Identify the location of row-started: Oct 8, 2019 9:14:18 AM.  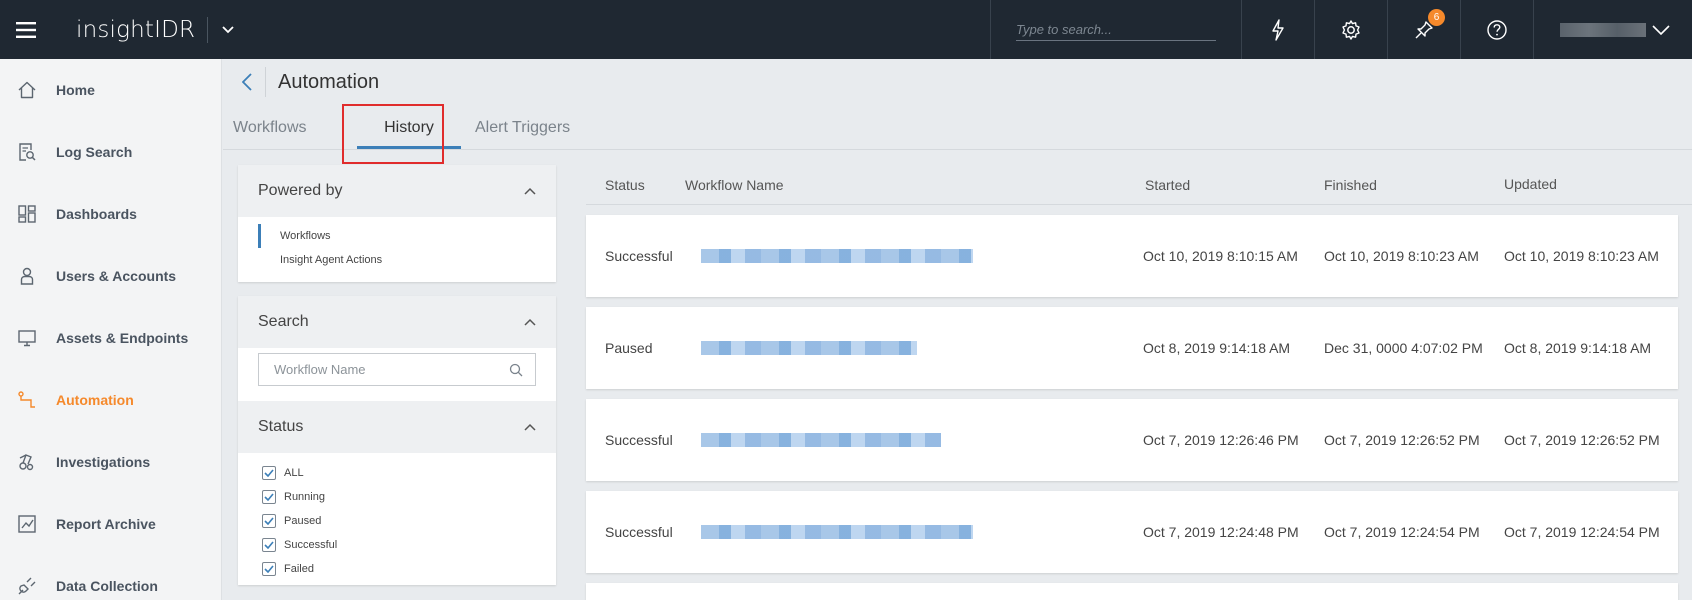
(1217, 348).